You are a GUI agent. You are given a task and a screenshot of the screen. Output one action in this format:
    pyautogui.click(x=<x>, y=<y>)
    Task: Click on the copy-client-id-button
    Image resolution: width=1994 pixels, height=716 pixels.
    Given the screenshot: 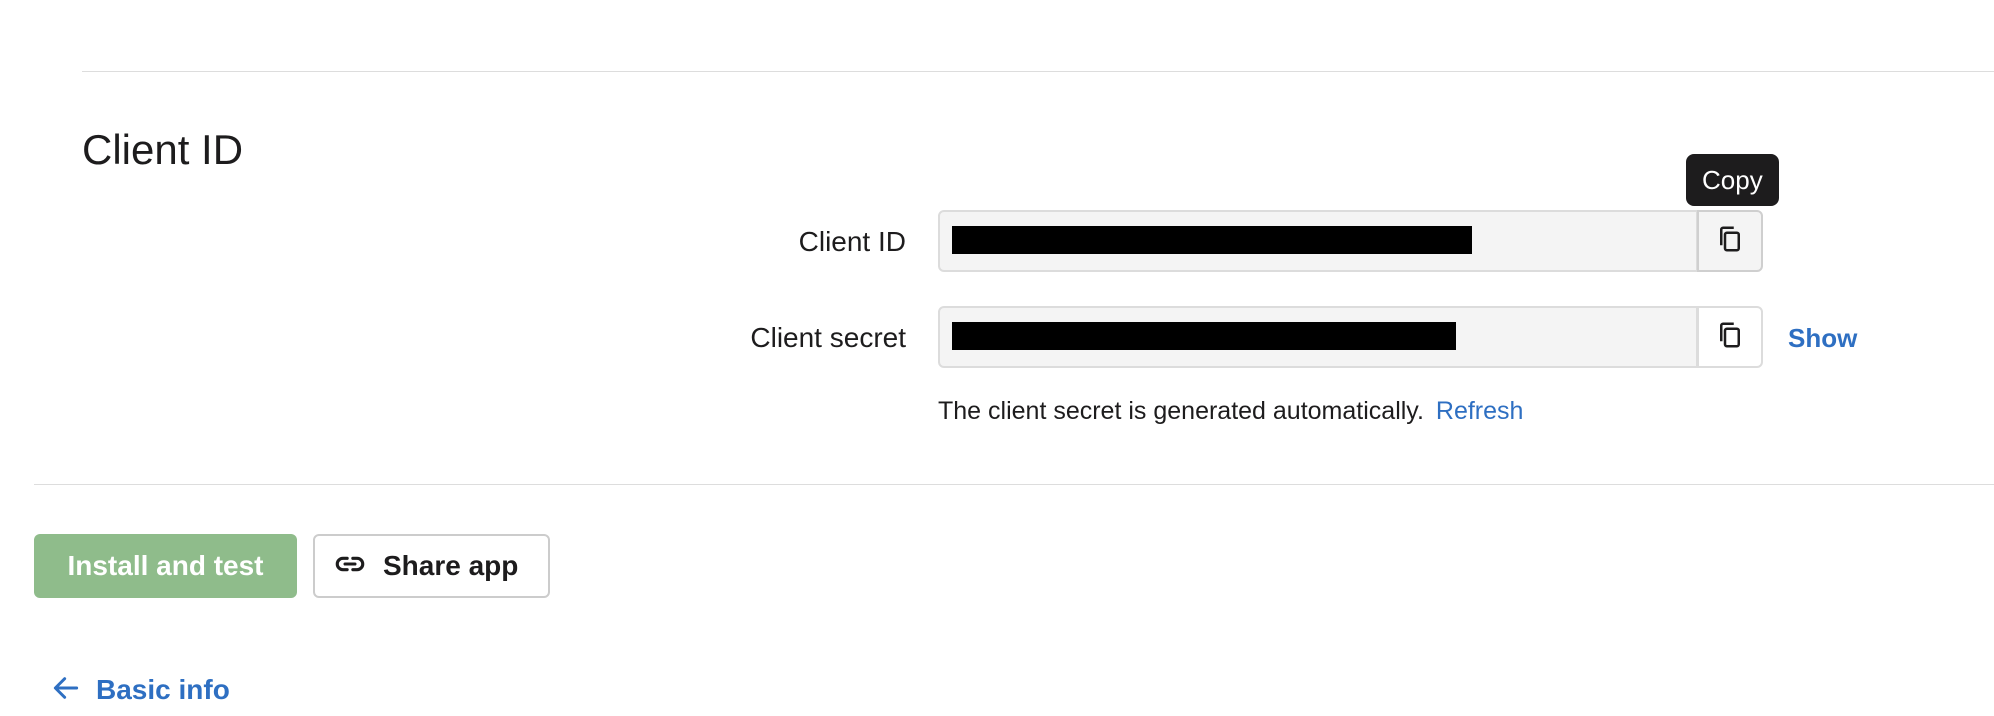 What is the action you would take?
    pyautogui.click(x=1730, y=241)
    